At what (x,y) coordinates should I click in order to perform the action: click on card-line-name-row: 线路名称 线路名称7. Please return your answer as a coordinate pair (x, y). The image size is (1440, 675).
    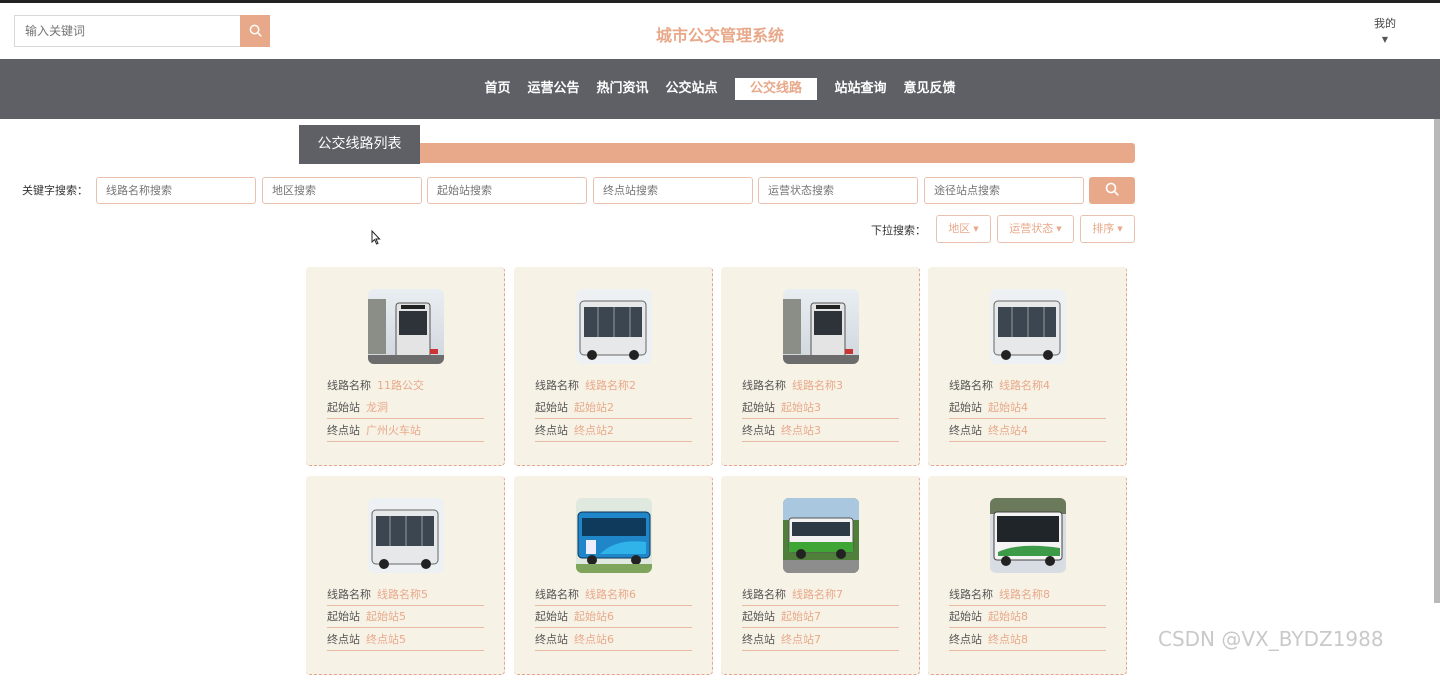
    Looking at the image, I should click on (820, 595).